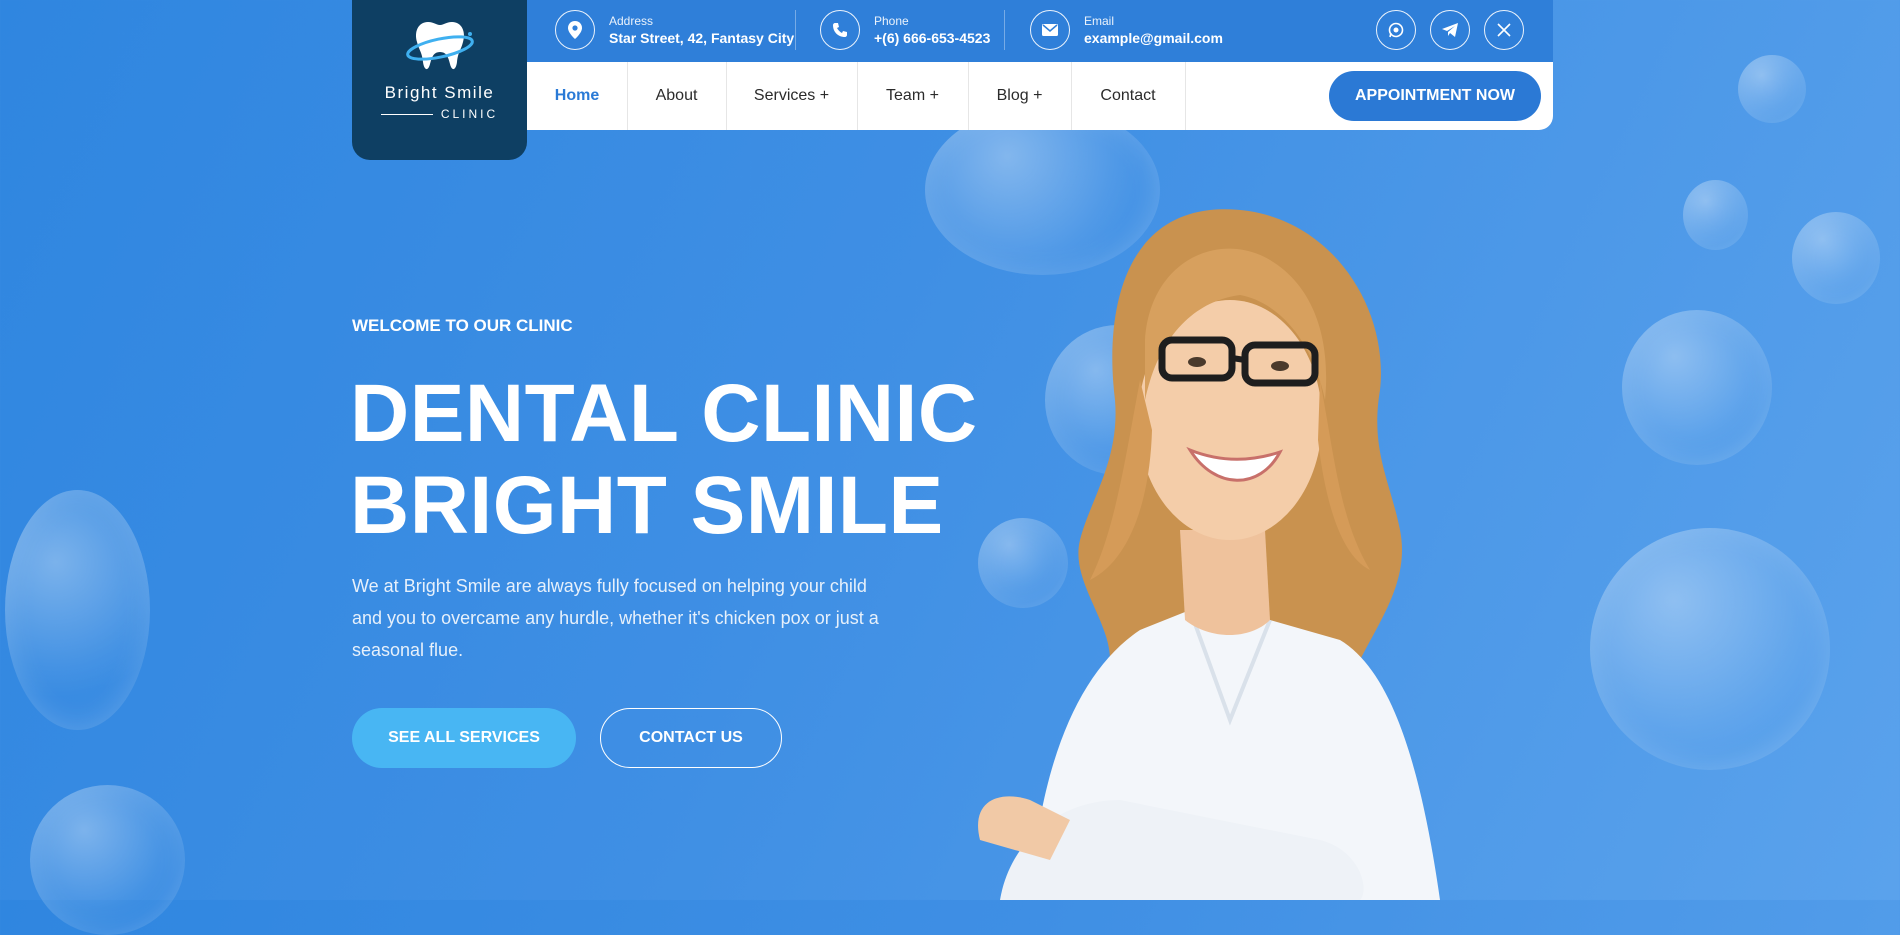 The image size is (1900, 935). What do you see at coordinates (702, 38) in the screenshot?
I see `address-value: Star Street, 42, Fantasy City` at bounding box center [702, 38].